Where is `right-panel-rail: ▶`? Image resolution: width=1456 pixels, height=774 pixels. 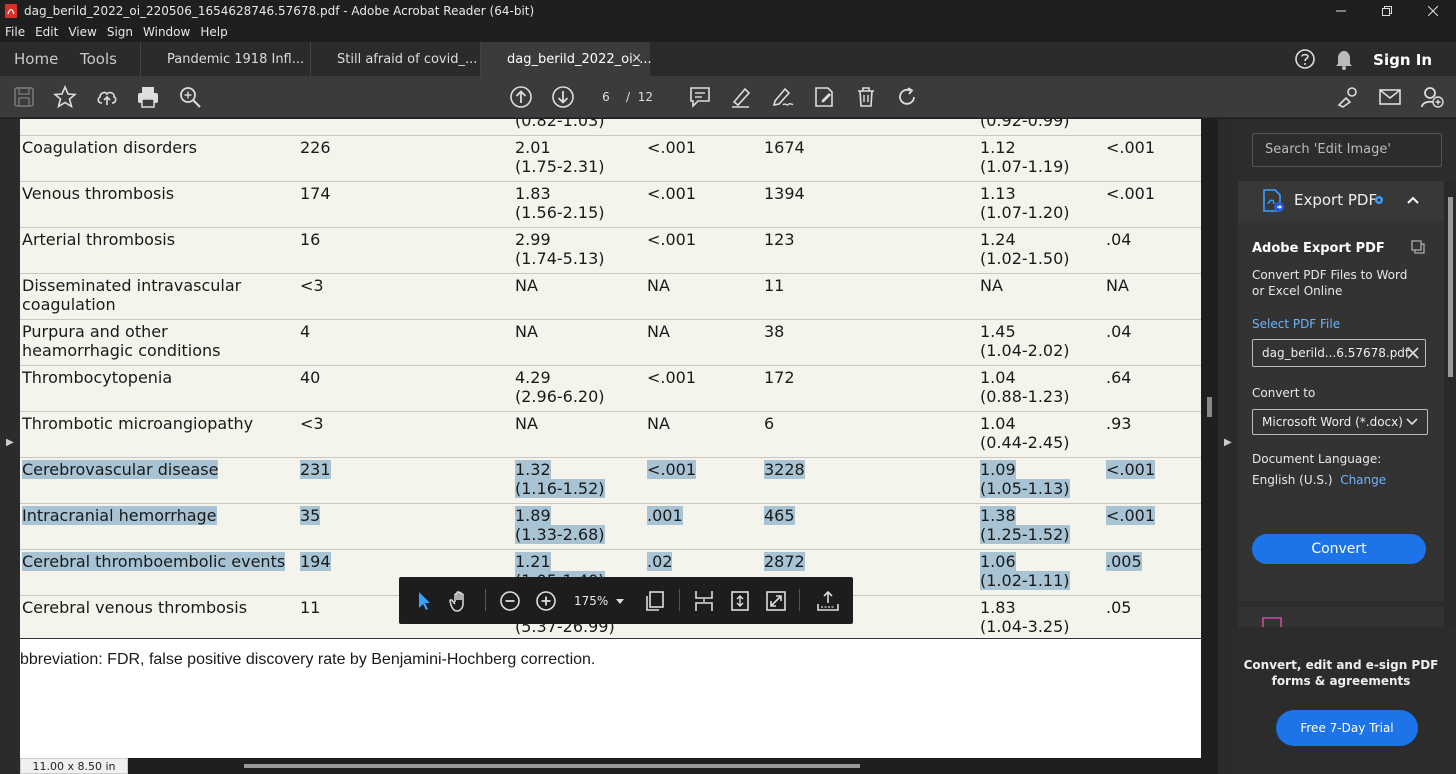
right-panel-rail: ▶ is located at coordinates (1228, 446).